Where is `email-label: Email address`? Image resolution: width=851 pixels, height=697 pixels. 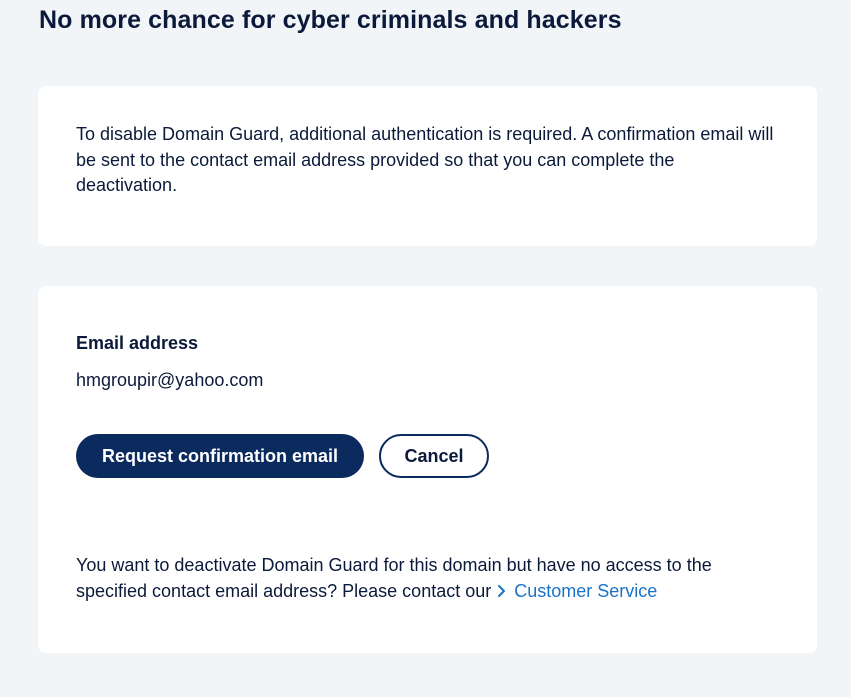
email-label: Email address is located at coordinates (137, 343).